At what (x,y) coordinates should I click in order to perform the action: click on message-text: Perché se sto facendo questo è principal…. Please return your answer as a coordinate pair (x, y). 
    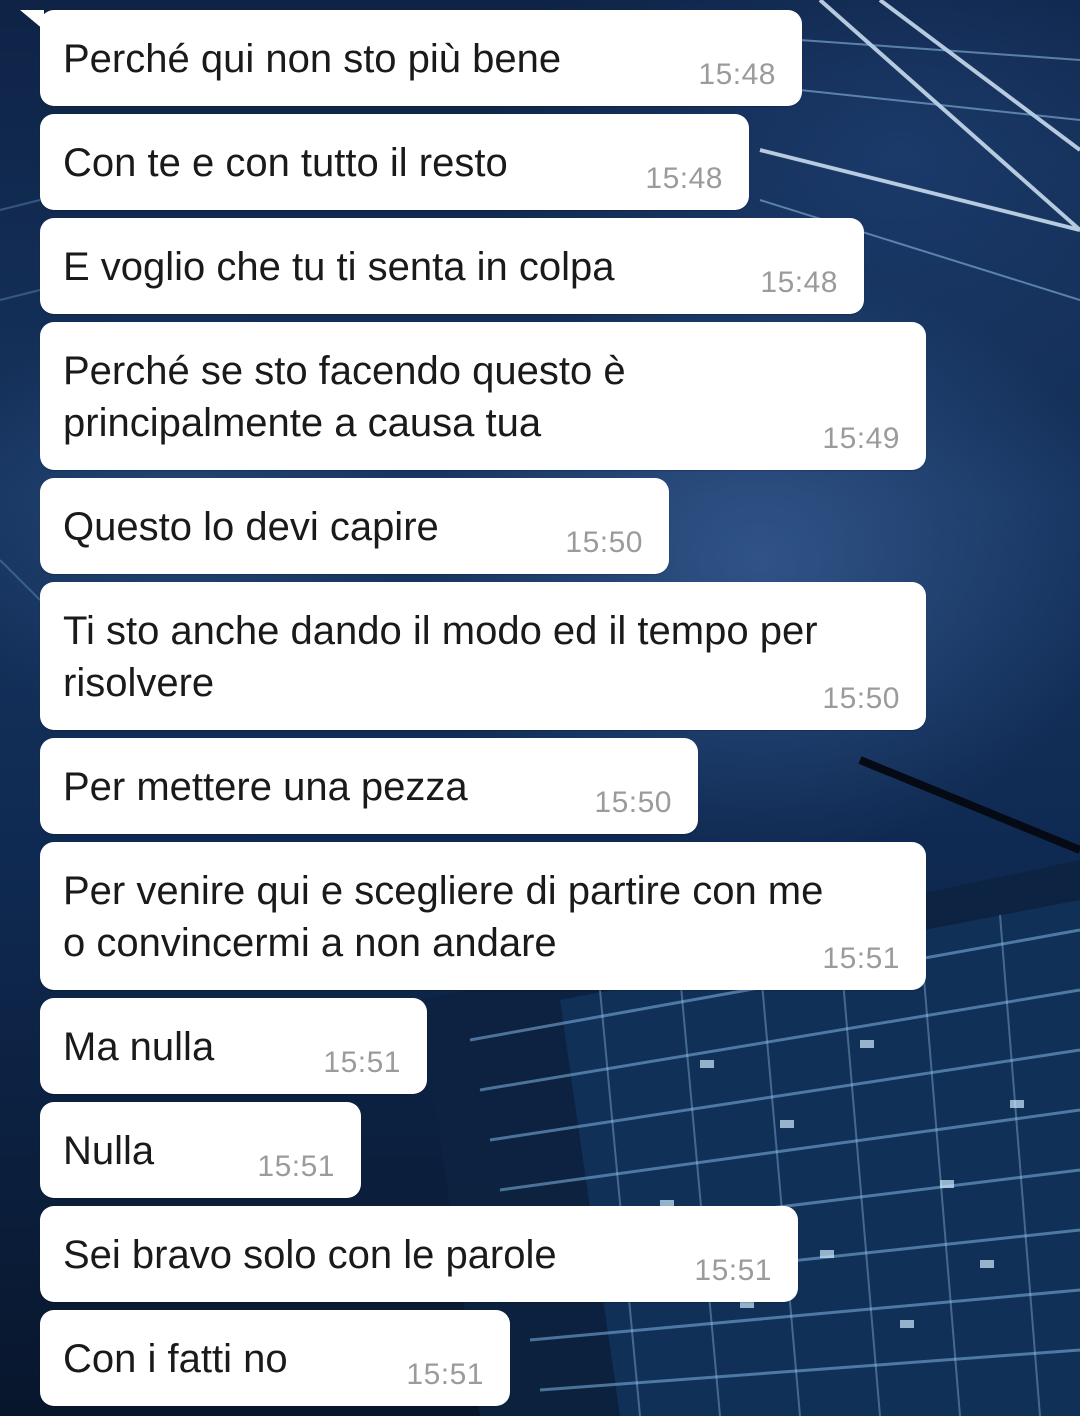
    Looking at the image, I should click on (344, 397).